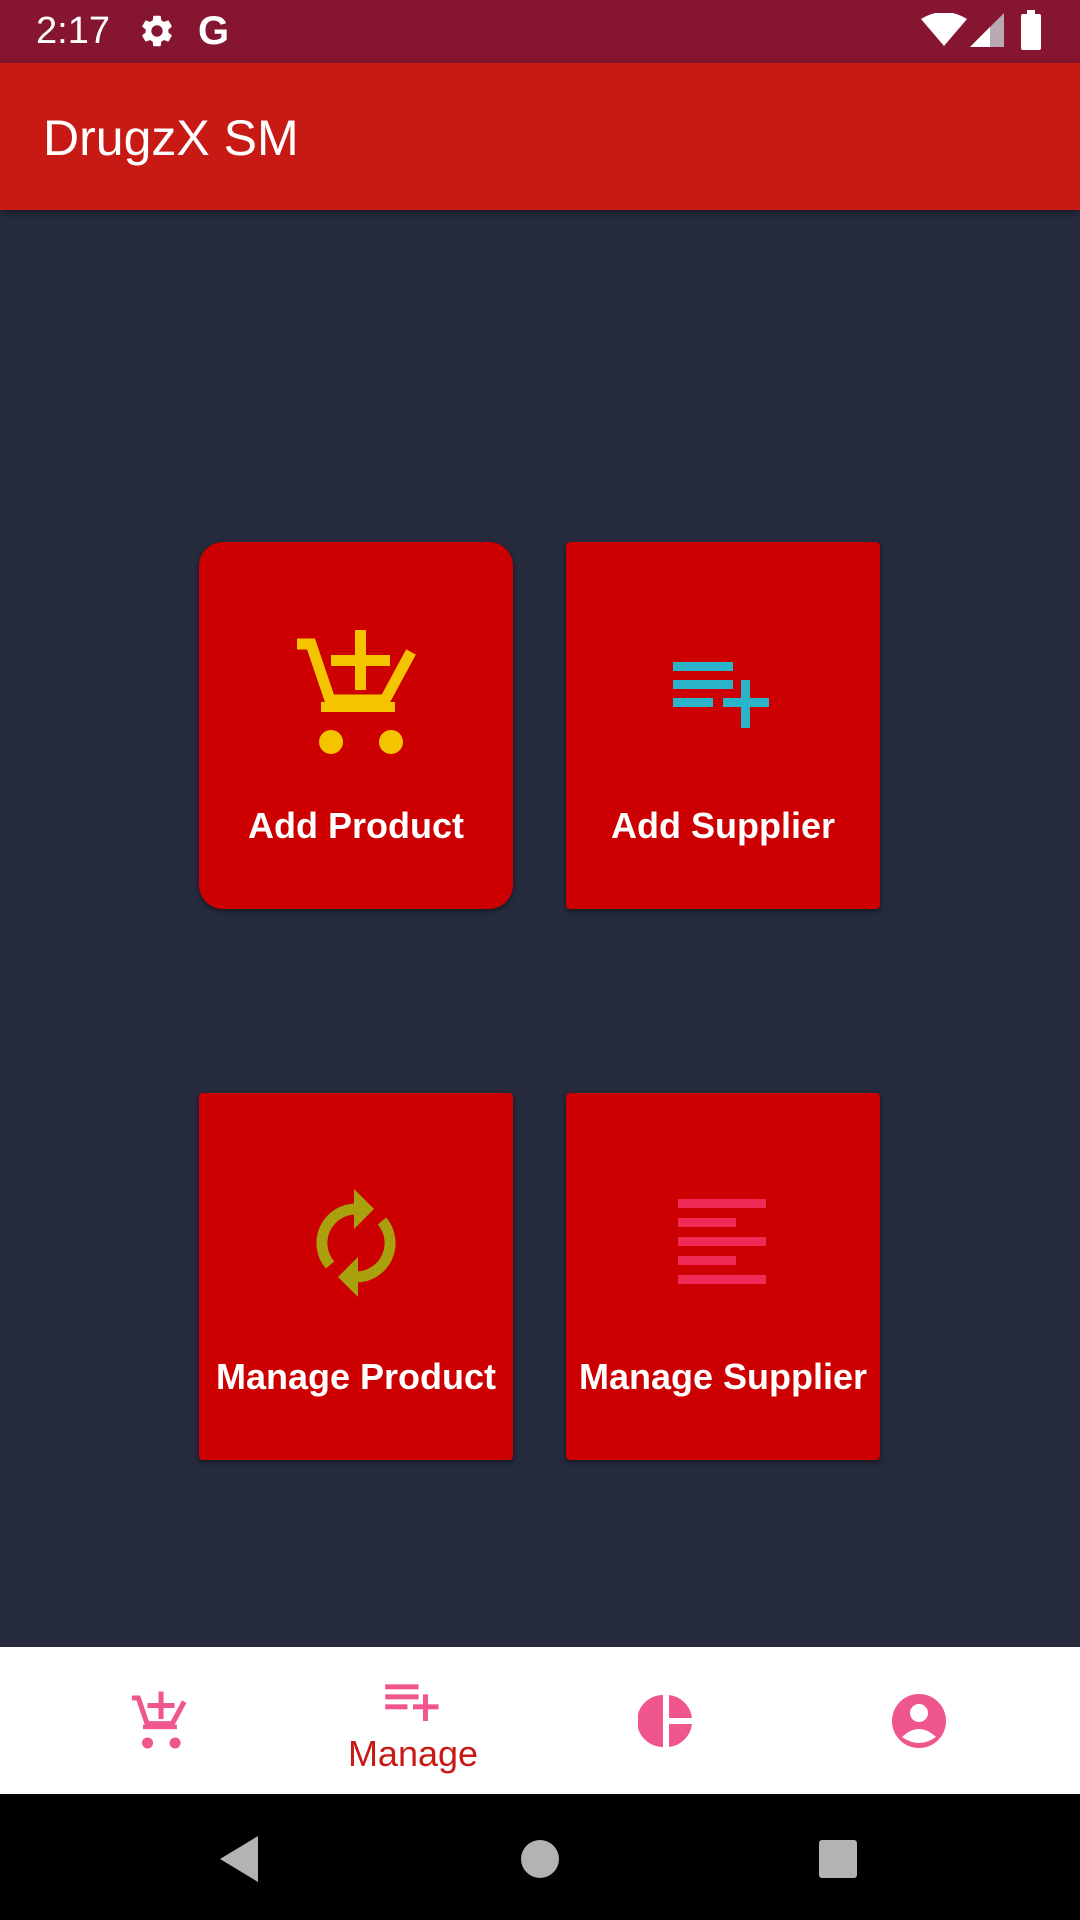  What do you see at coordinates (356, 1376) in the screenshot?
I see `tile-label: Manage Product` at bounding box center [356, 1376].